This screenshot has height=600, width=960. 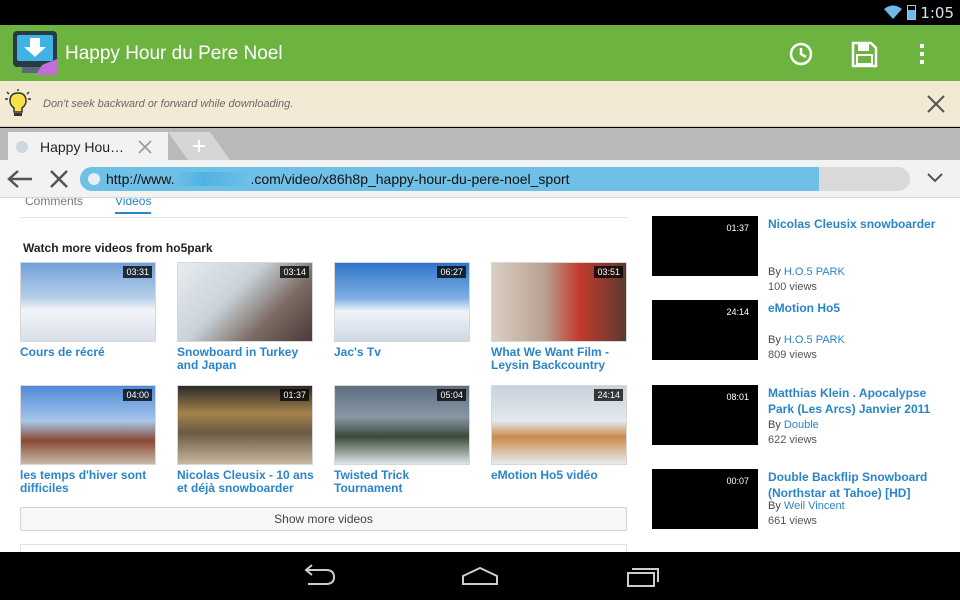 I want to click on video-uploader: By Weil Vincent, so click(x=806, y=506).